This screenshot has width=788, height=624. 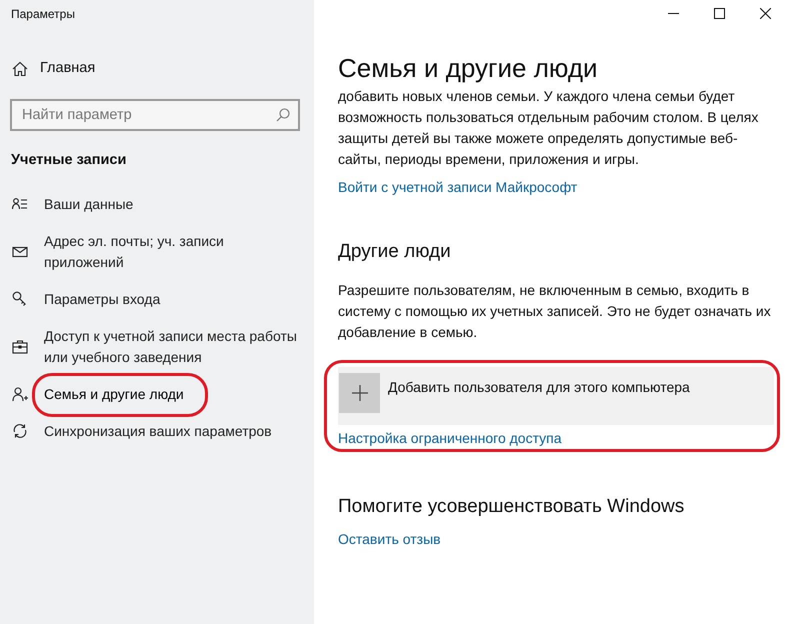 I want to click on sync-icon, so click(x=20, y=431).